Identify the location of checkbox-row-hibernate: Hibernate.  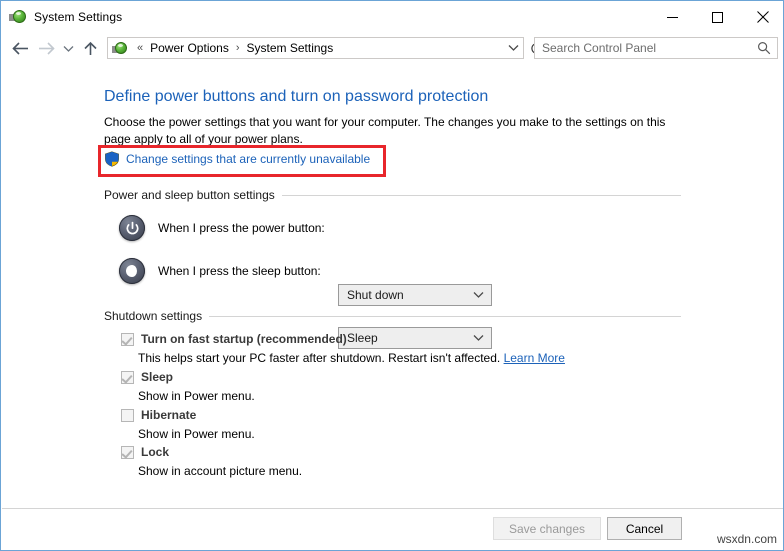
(158, 415).